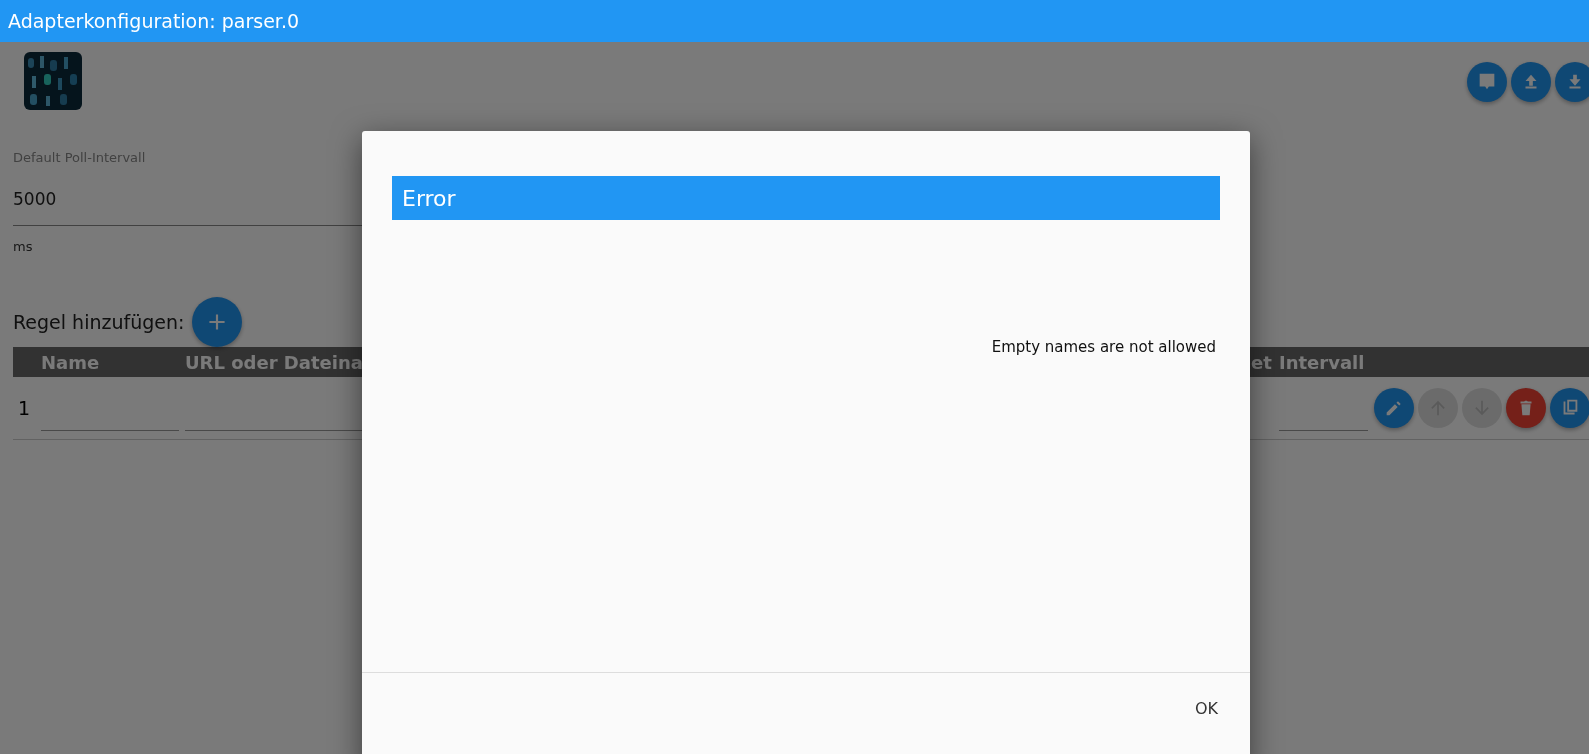 This screenshot has height=754, width=1589. I want to click on row-number: 1, so click(24, 408).